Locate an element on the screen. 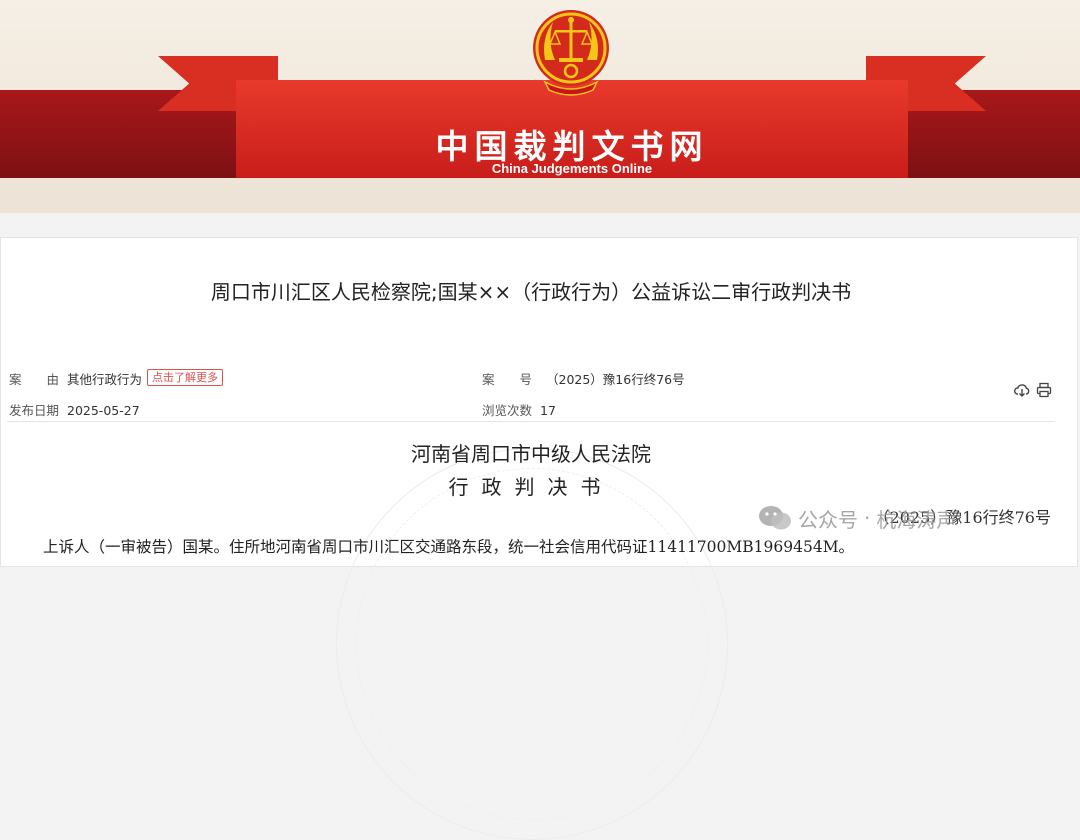 The width and height of the screenshot is (1080, 840). view-count-row: 浏览次数 17 is located at coordinates (519, 409).